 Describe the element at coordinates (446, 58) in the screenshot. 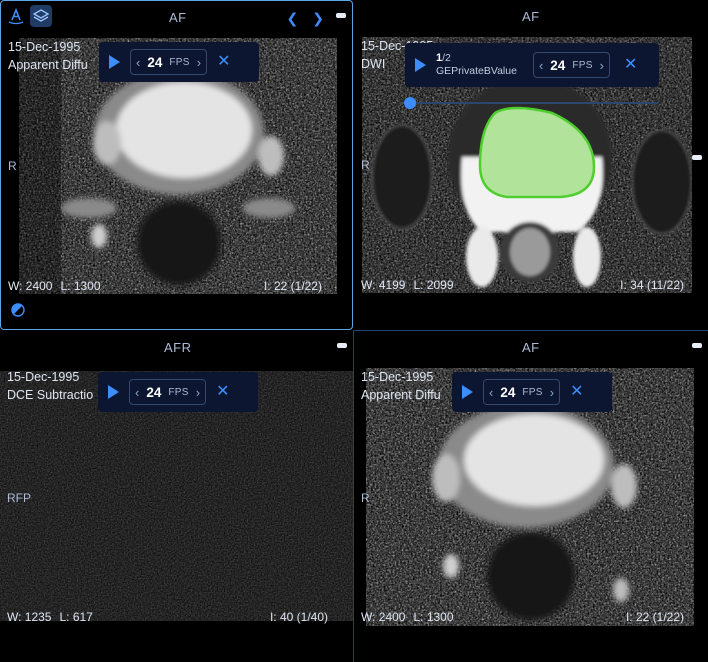

I see `bvalue-total: /2` at that location.